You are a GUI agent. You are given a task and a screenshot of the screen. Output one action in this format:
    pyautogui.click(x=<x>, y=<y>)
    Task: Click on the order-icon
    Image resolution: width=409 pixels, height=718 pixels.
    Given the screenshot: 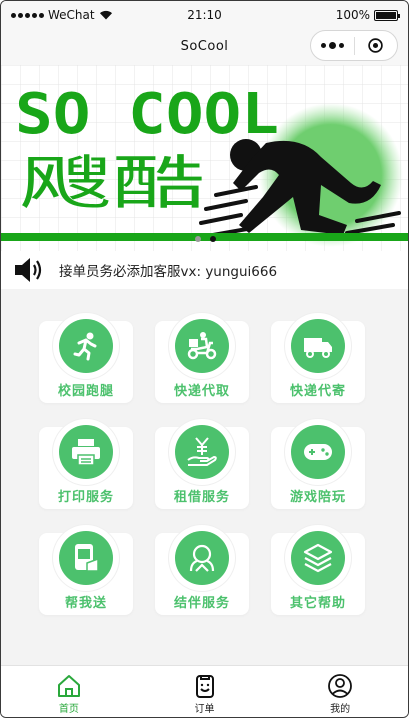 What is the action you would take?
    pyautogui.click(x=204, y=686)
    